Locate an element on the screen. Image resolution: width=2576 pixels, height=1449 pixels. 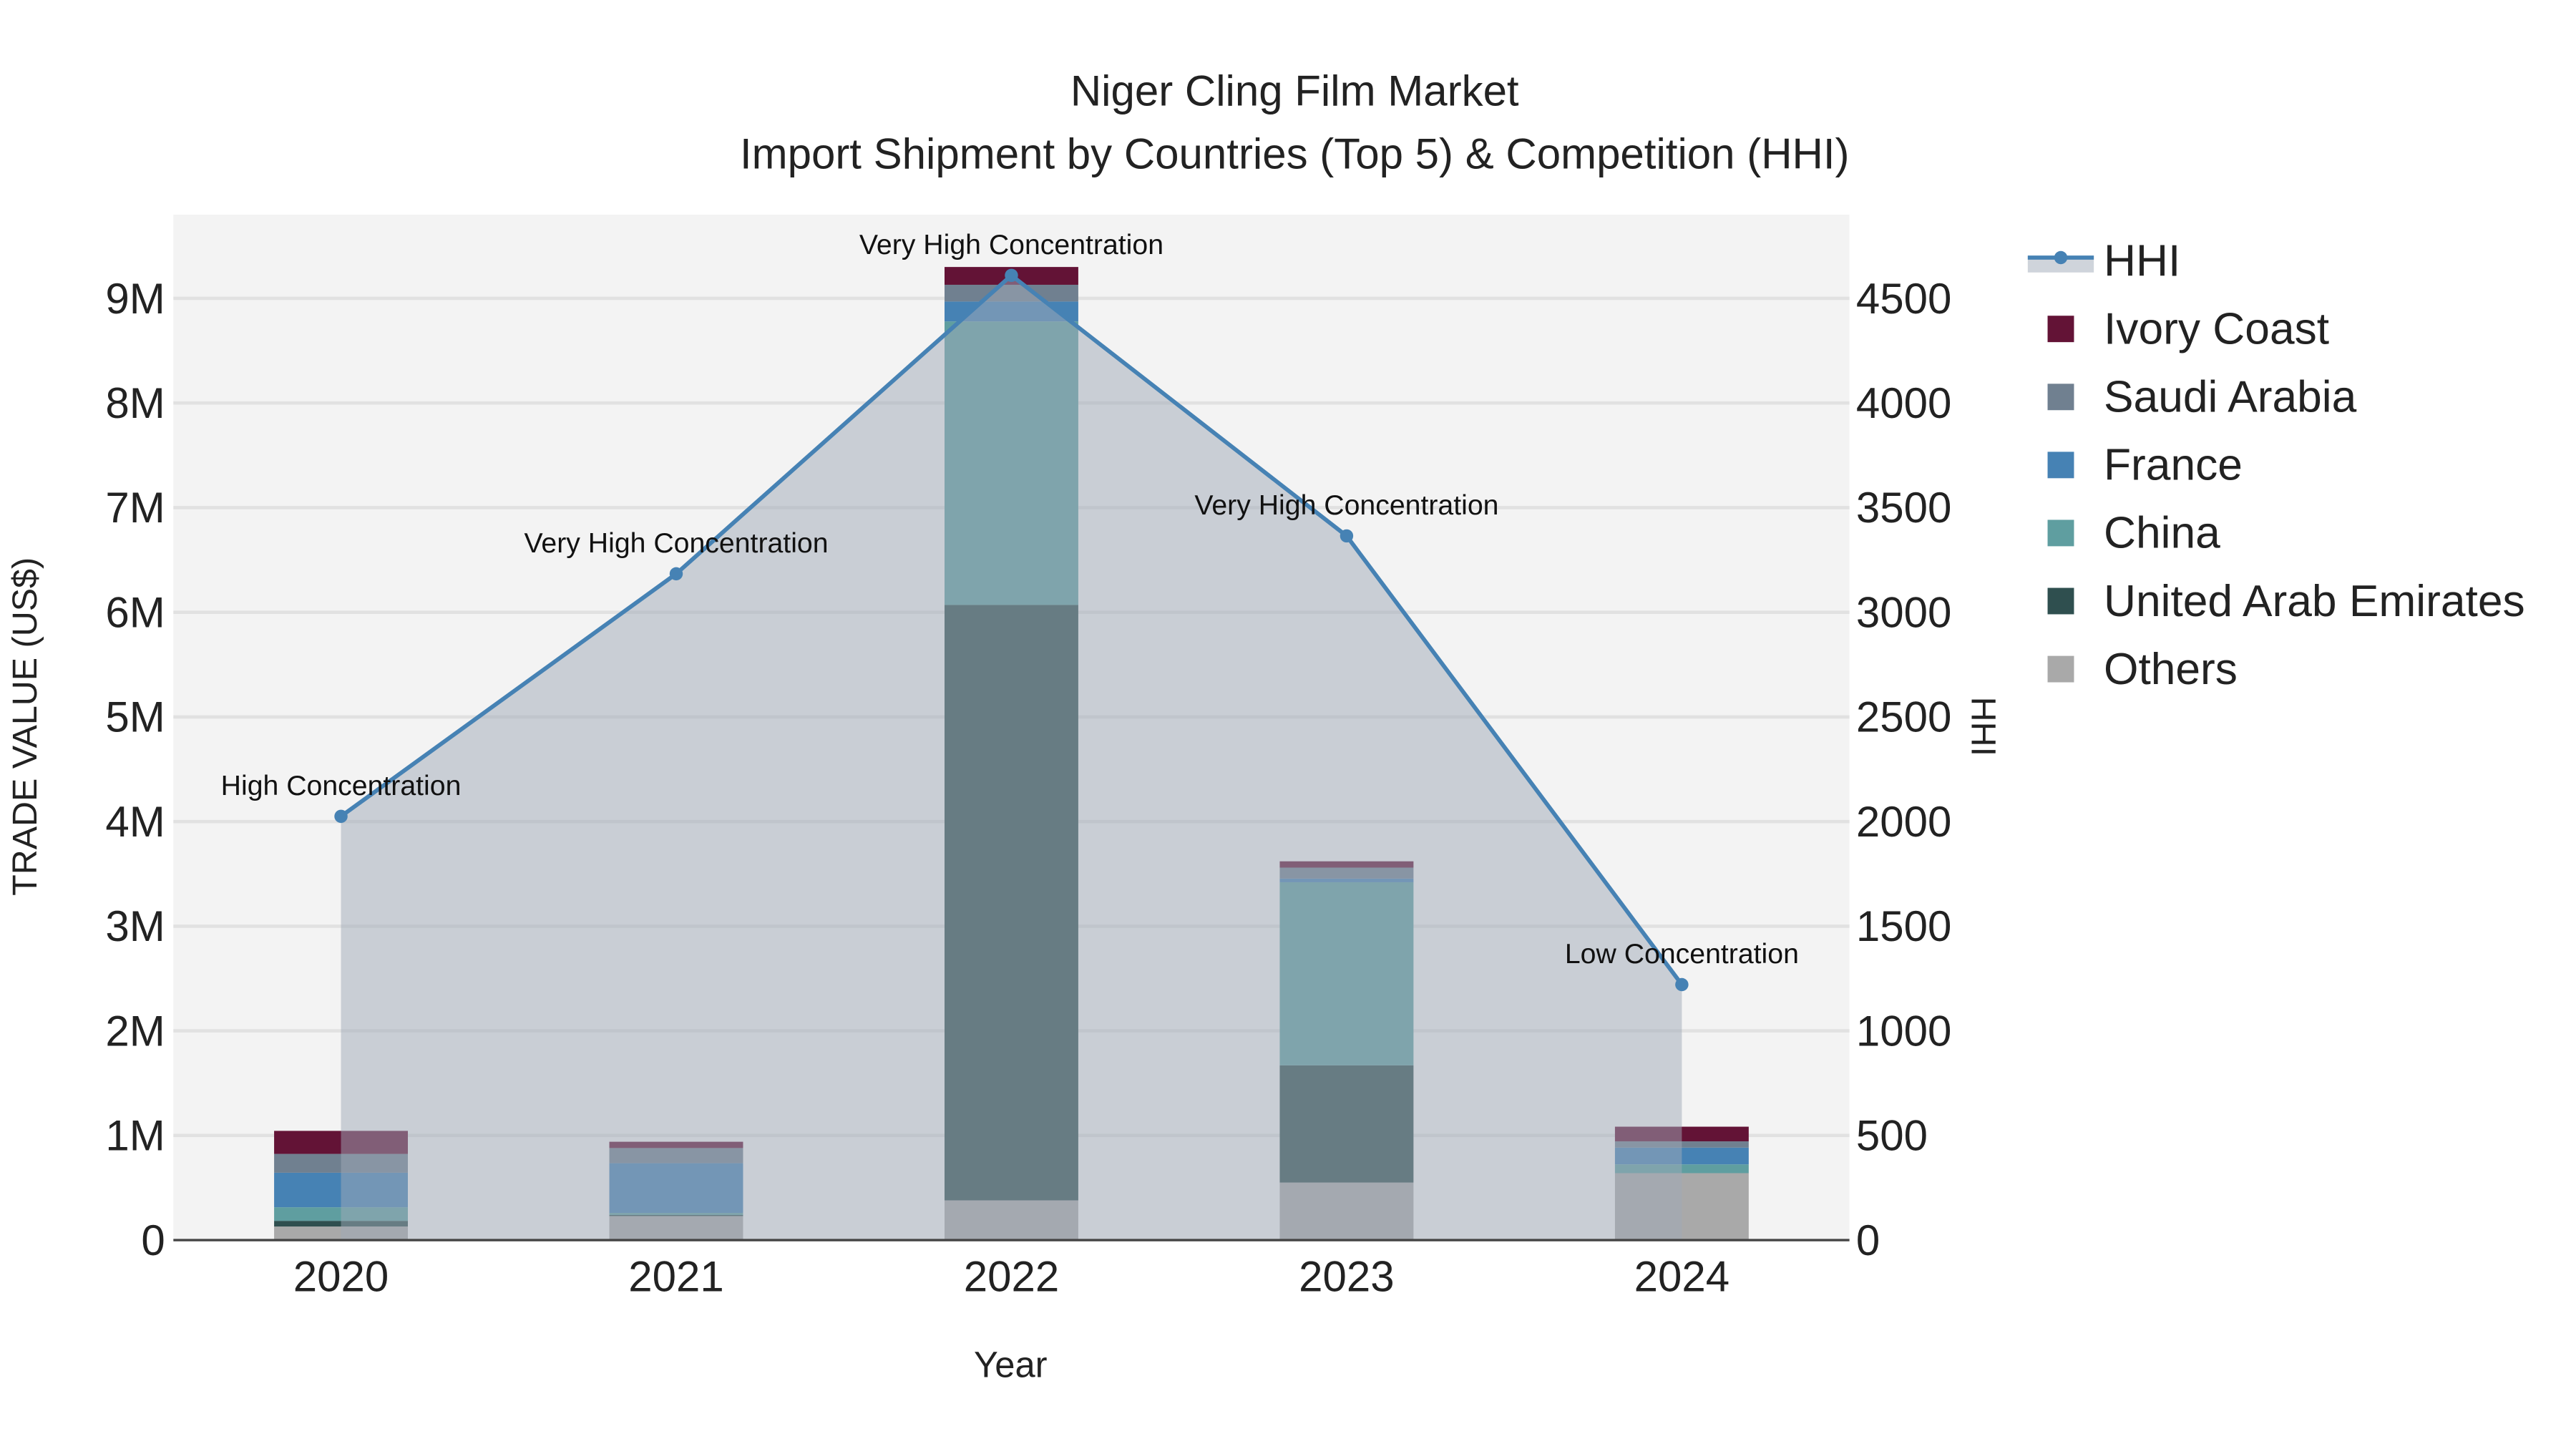
x-tick-label: 2022 is located at coordinates (1011, 1277).